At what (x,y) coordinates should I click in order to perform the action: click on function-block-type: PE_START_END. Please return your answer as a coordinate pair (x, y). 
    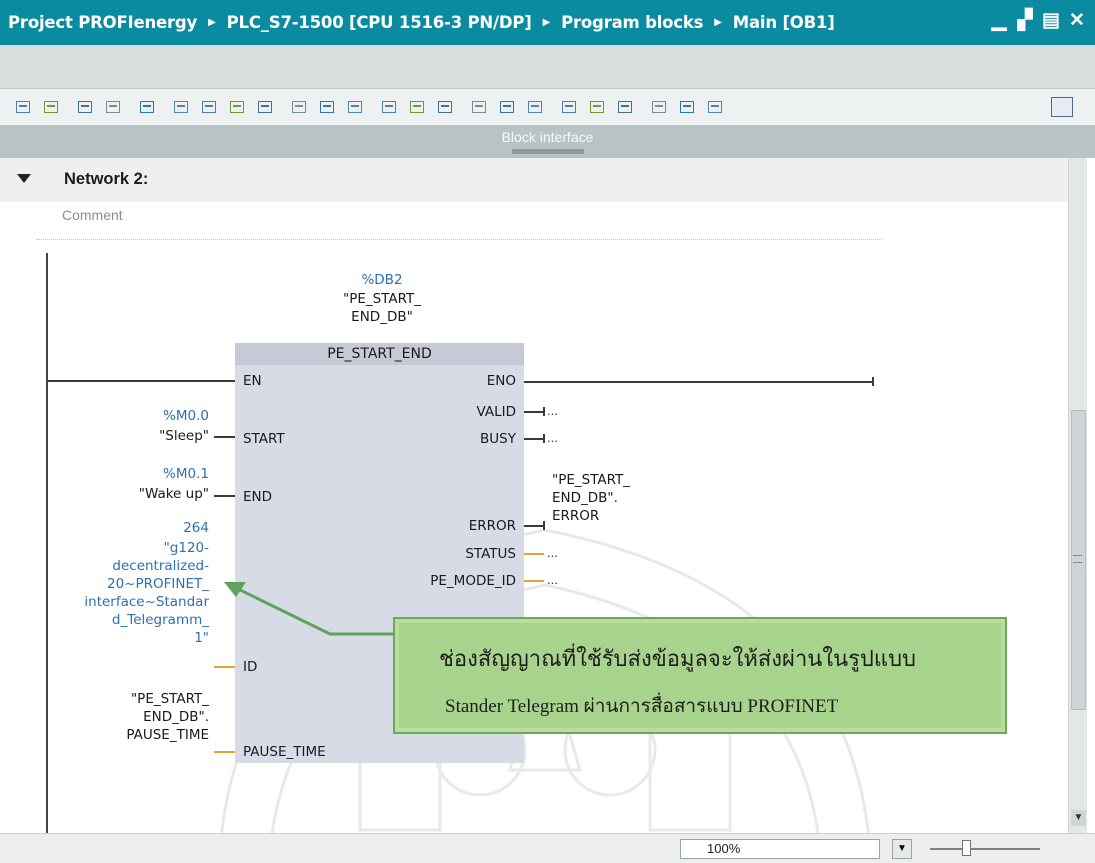
    Looking at the image, I should click on (379, 354).